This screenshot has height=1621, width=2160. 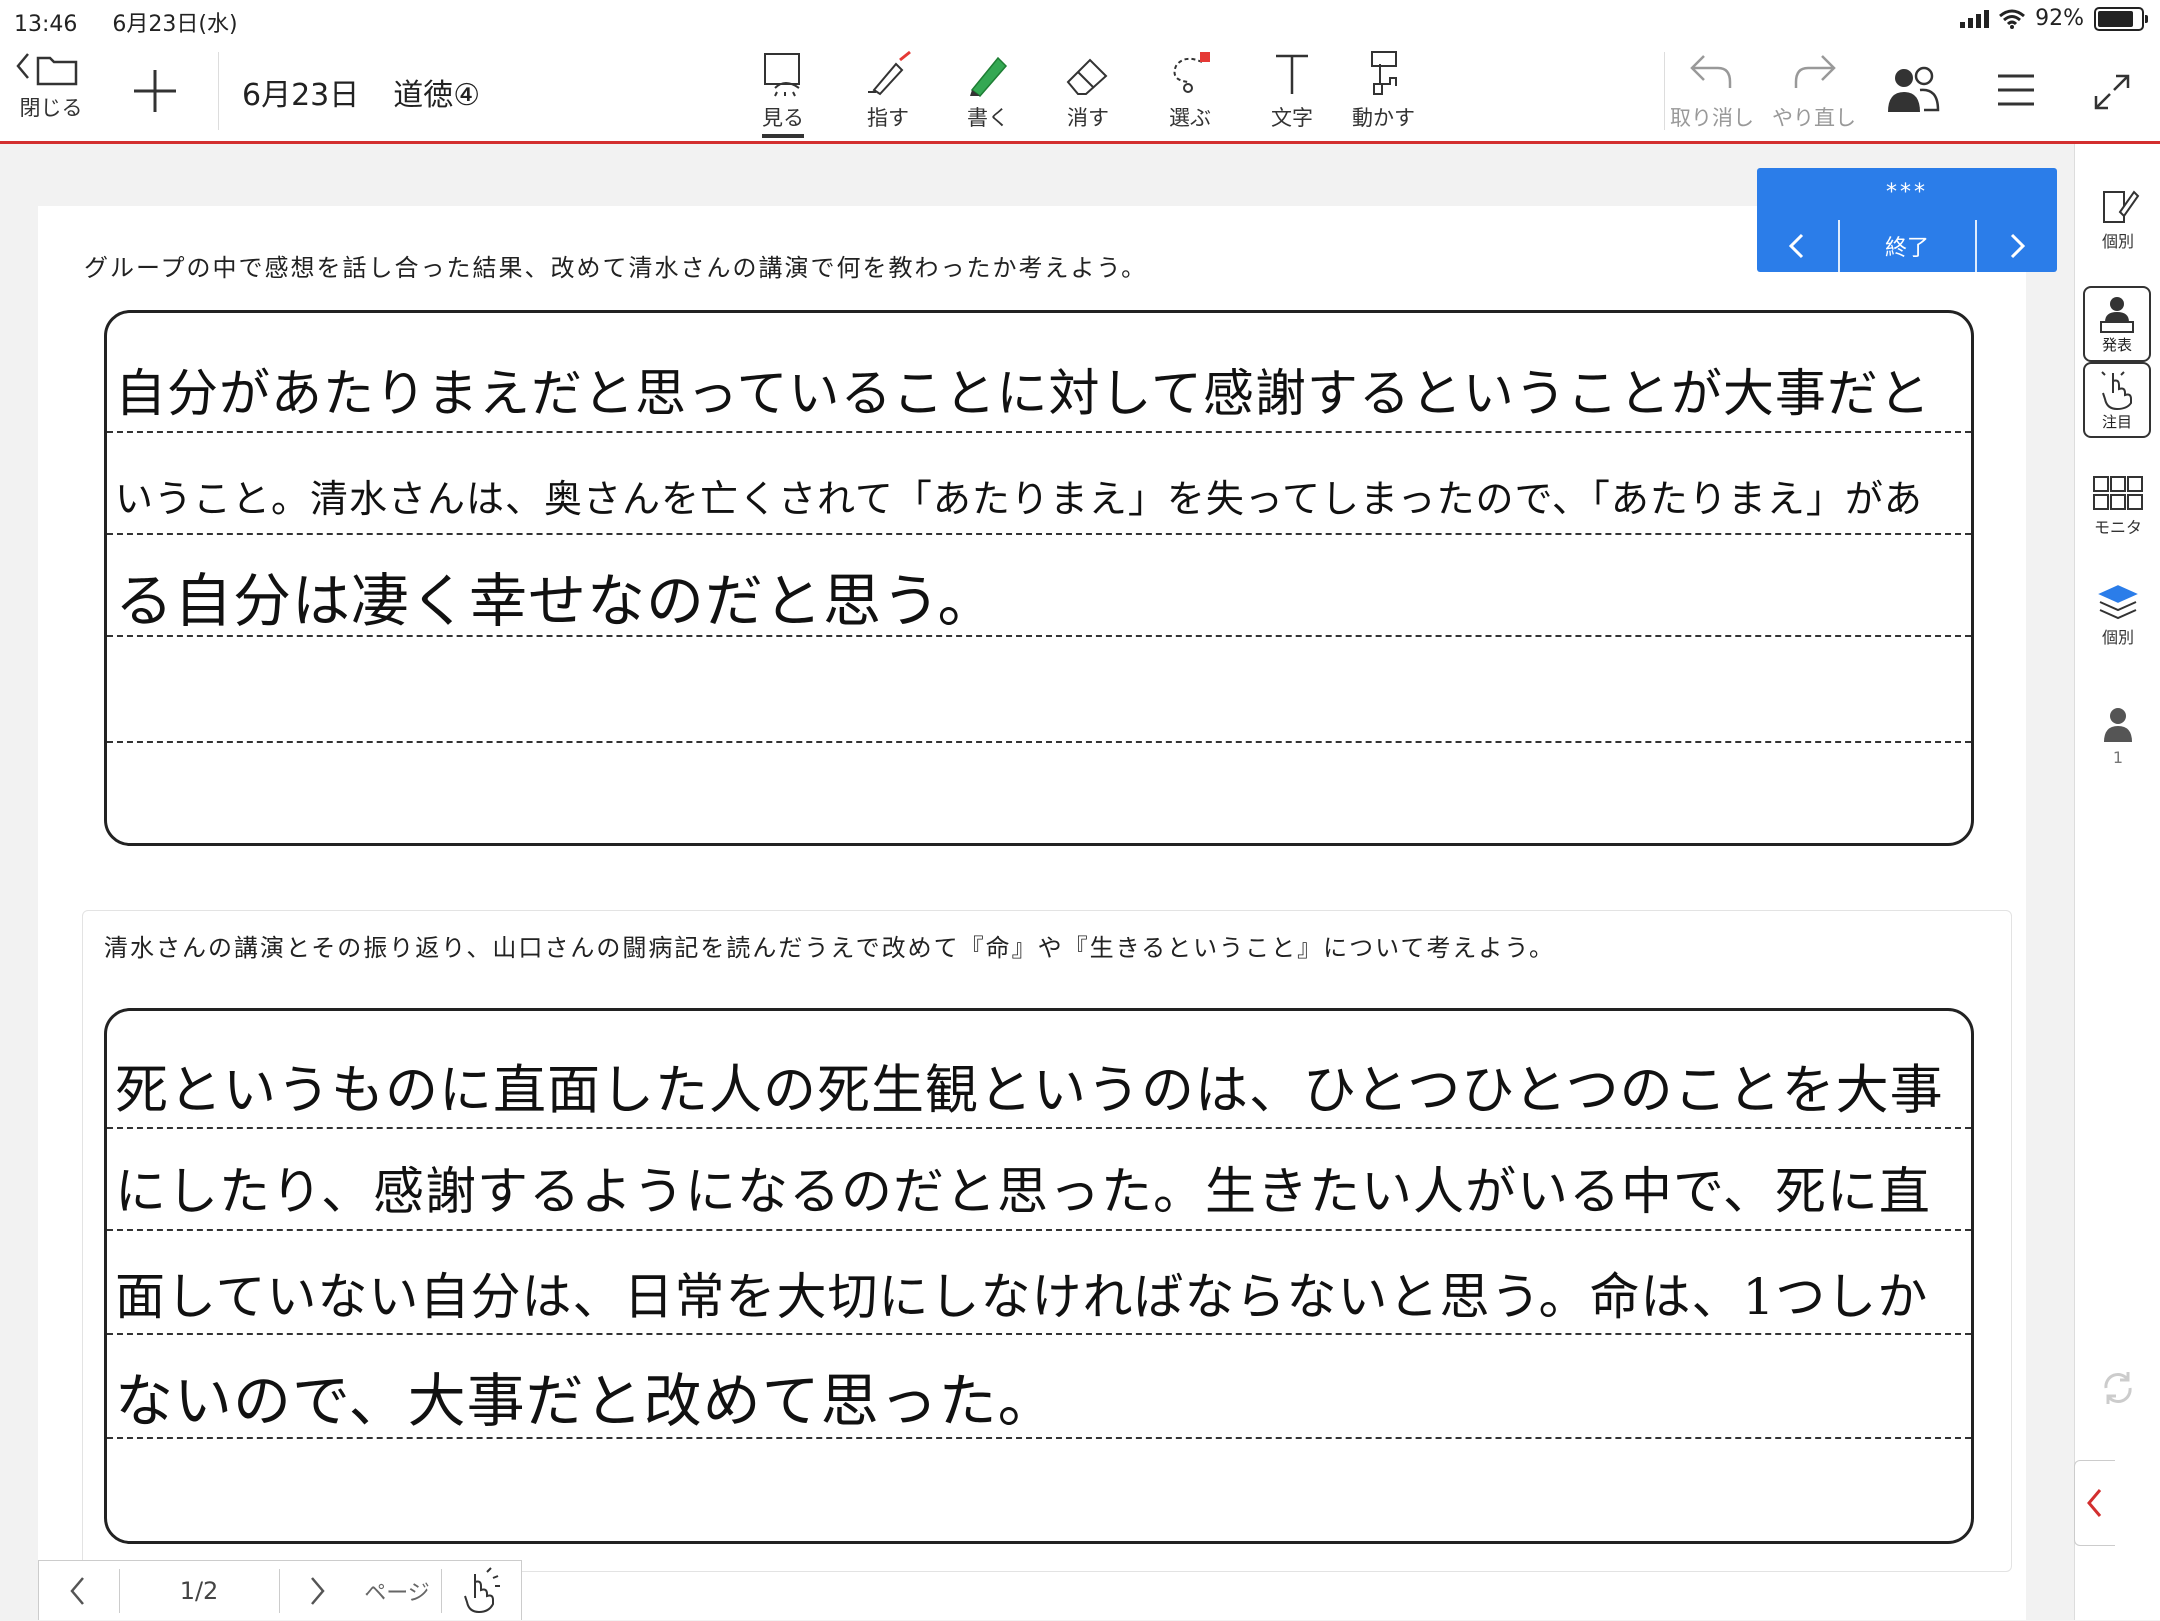 What do you see at coordinates (199, 1591) in the screenshot?
I see `page-indicator: 1/2` at bounding box center [199, 1591].